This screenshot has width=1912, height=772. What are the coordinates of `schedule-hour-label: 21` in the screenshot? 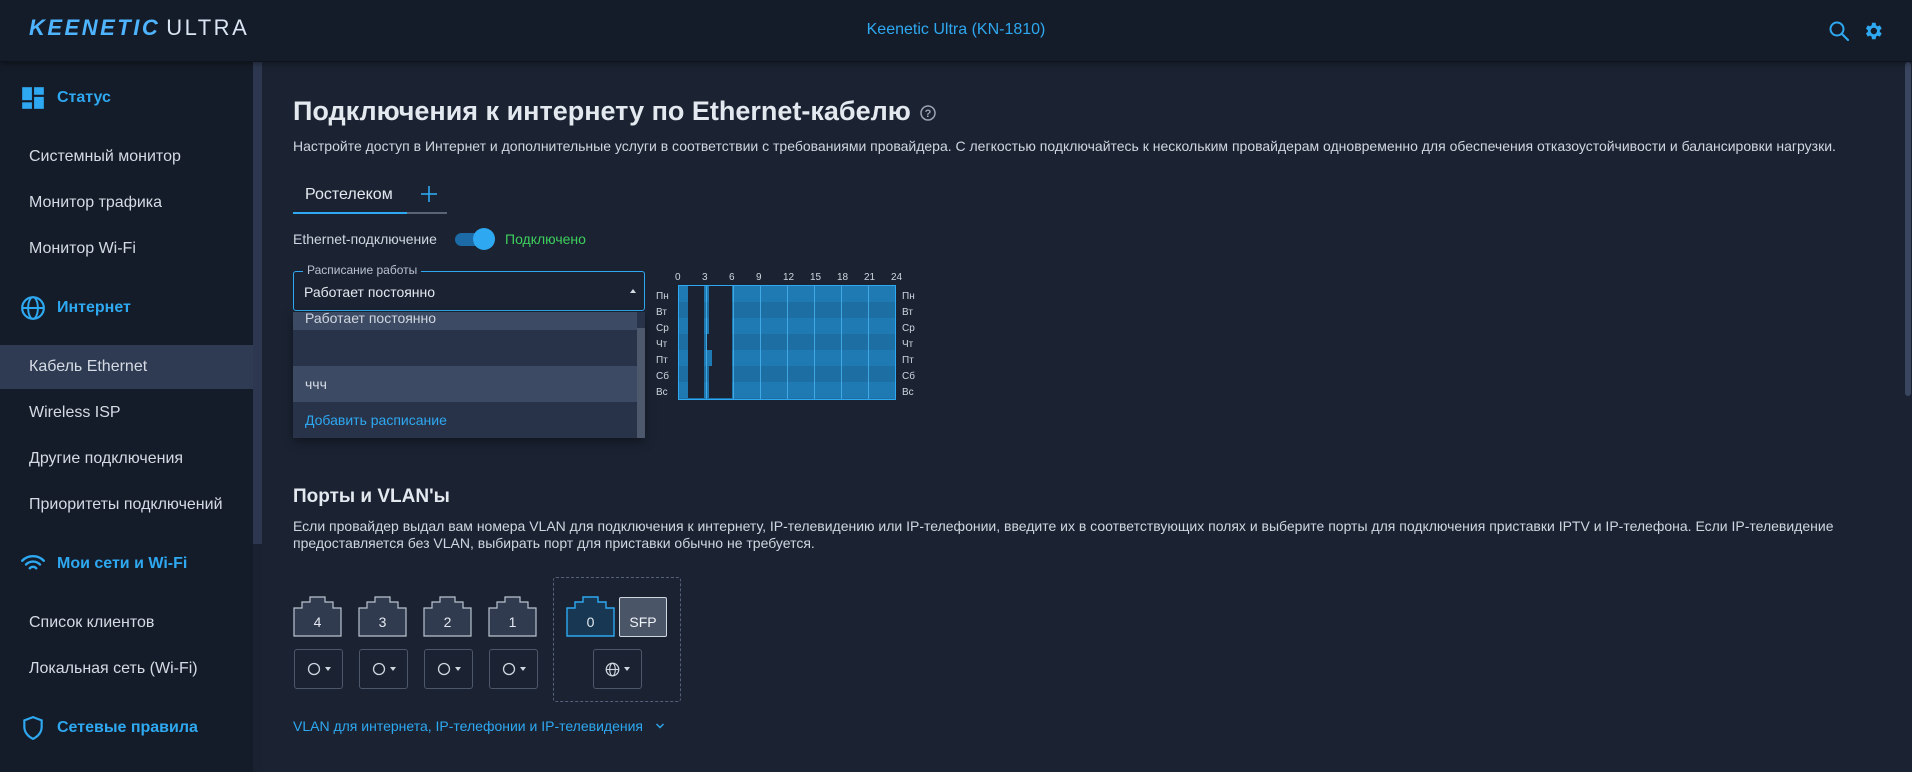 It's located at (870, 277).